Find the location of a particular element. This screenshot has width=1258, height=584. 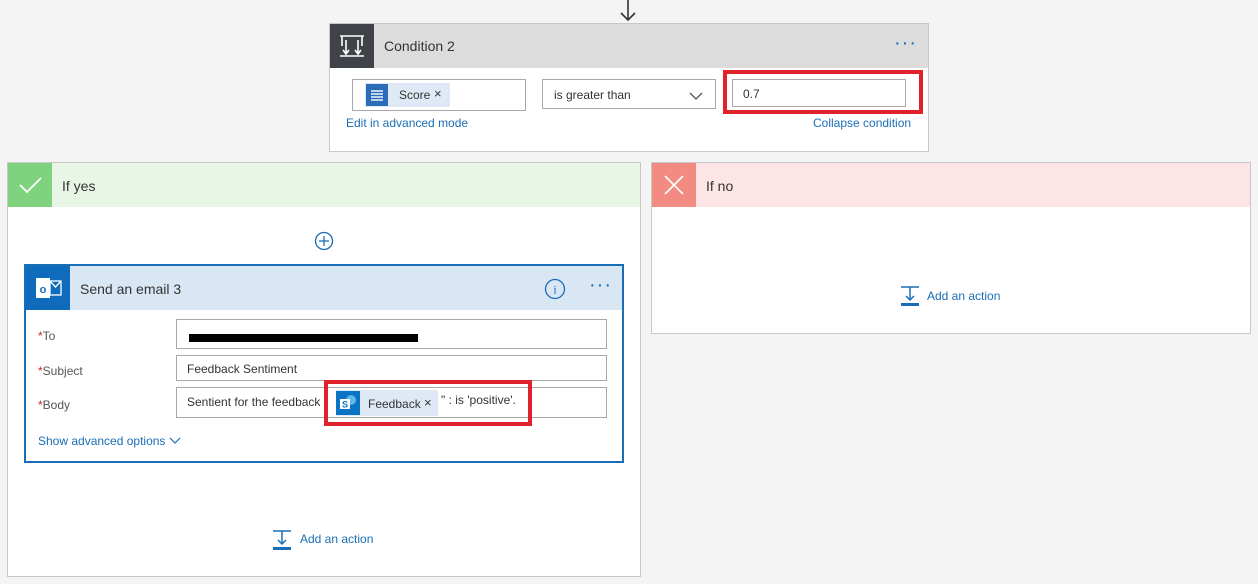

operator-label: is greater than is located at coordinates (592, 95).